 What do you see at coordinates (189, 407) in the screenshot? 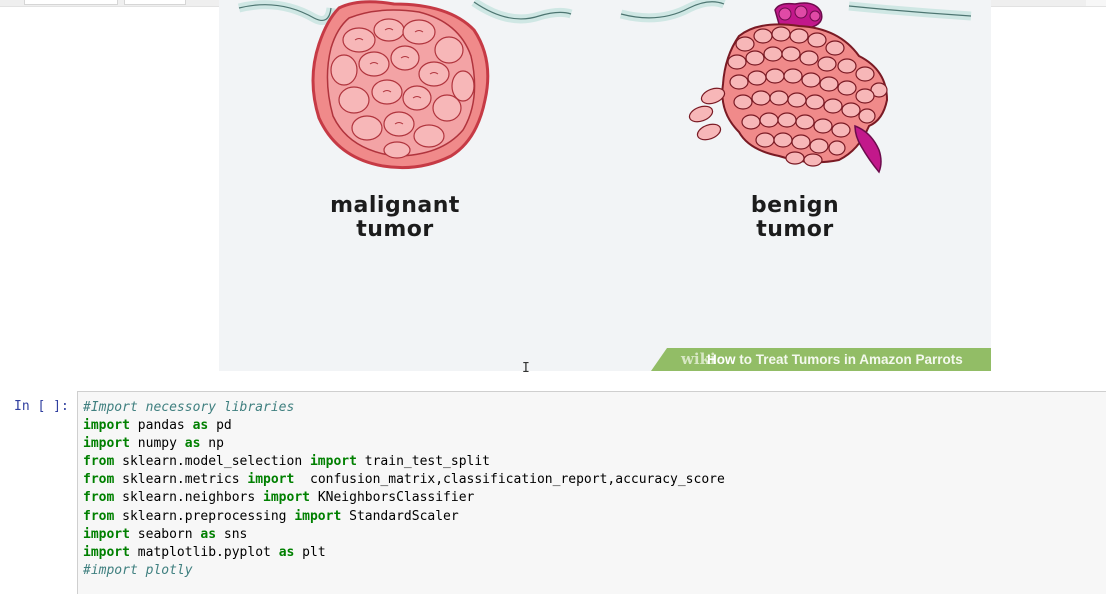
I see `code-comment: #Import necessory libraries` at bounding box center [189, 407].